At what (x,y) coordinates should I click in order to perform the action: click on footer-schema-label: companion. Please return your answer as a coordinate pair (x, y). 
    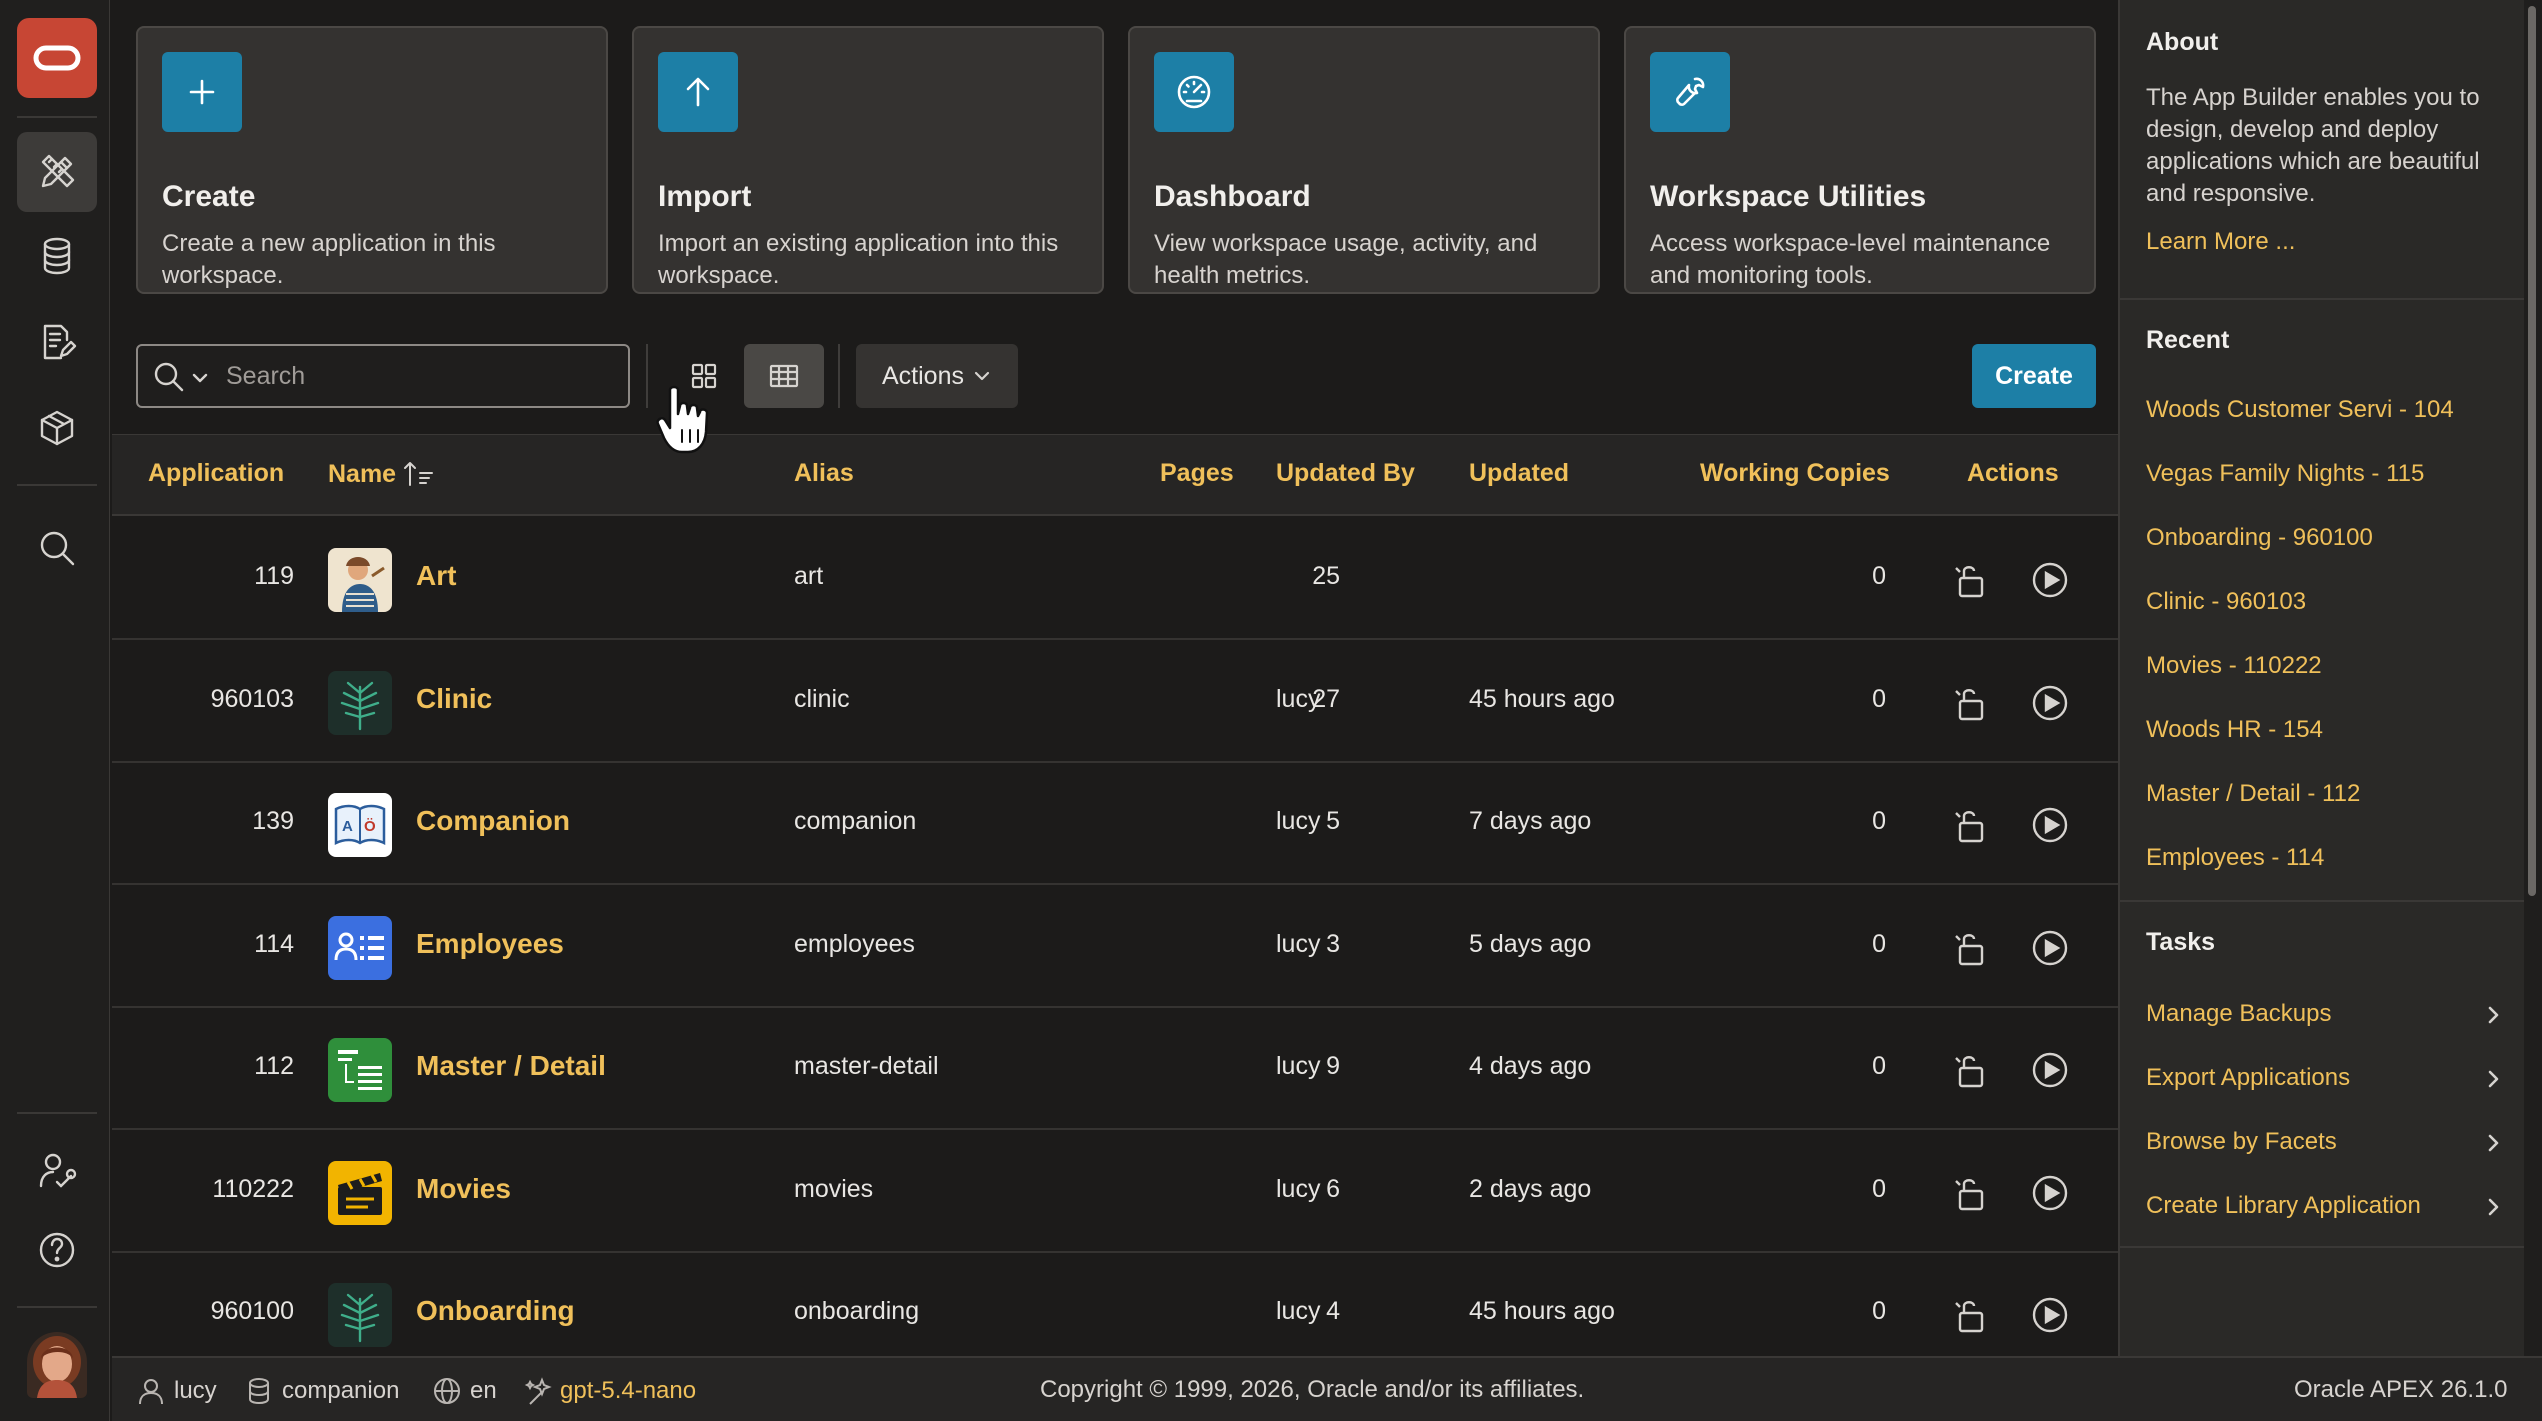
    Looking at the image, I should click on (341, 1390).